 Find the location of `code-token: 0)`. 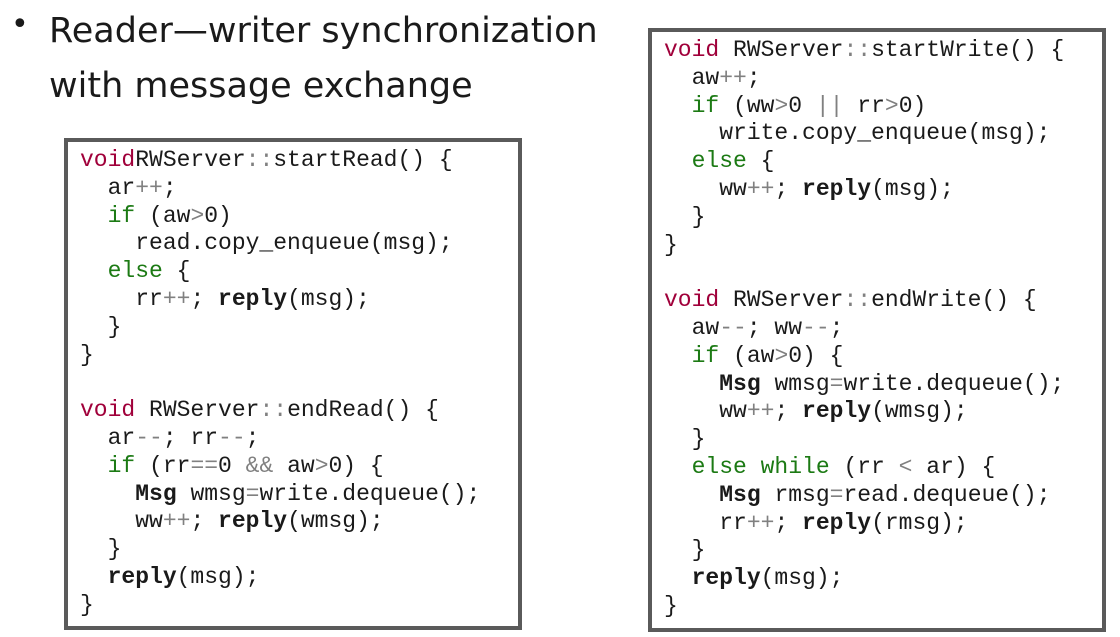

code-token: 0) is located at coordinates (912, 105).